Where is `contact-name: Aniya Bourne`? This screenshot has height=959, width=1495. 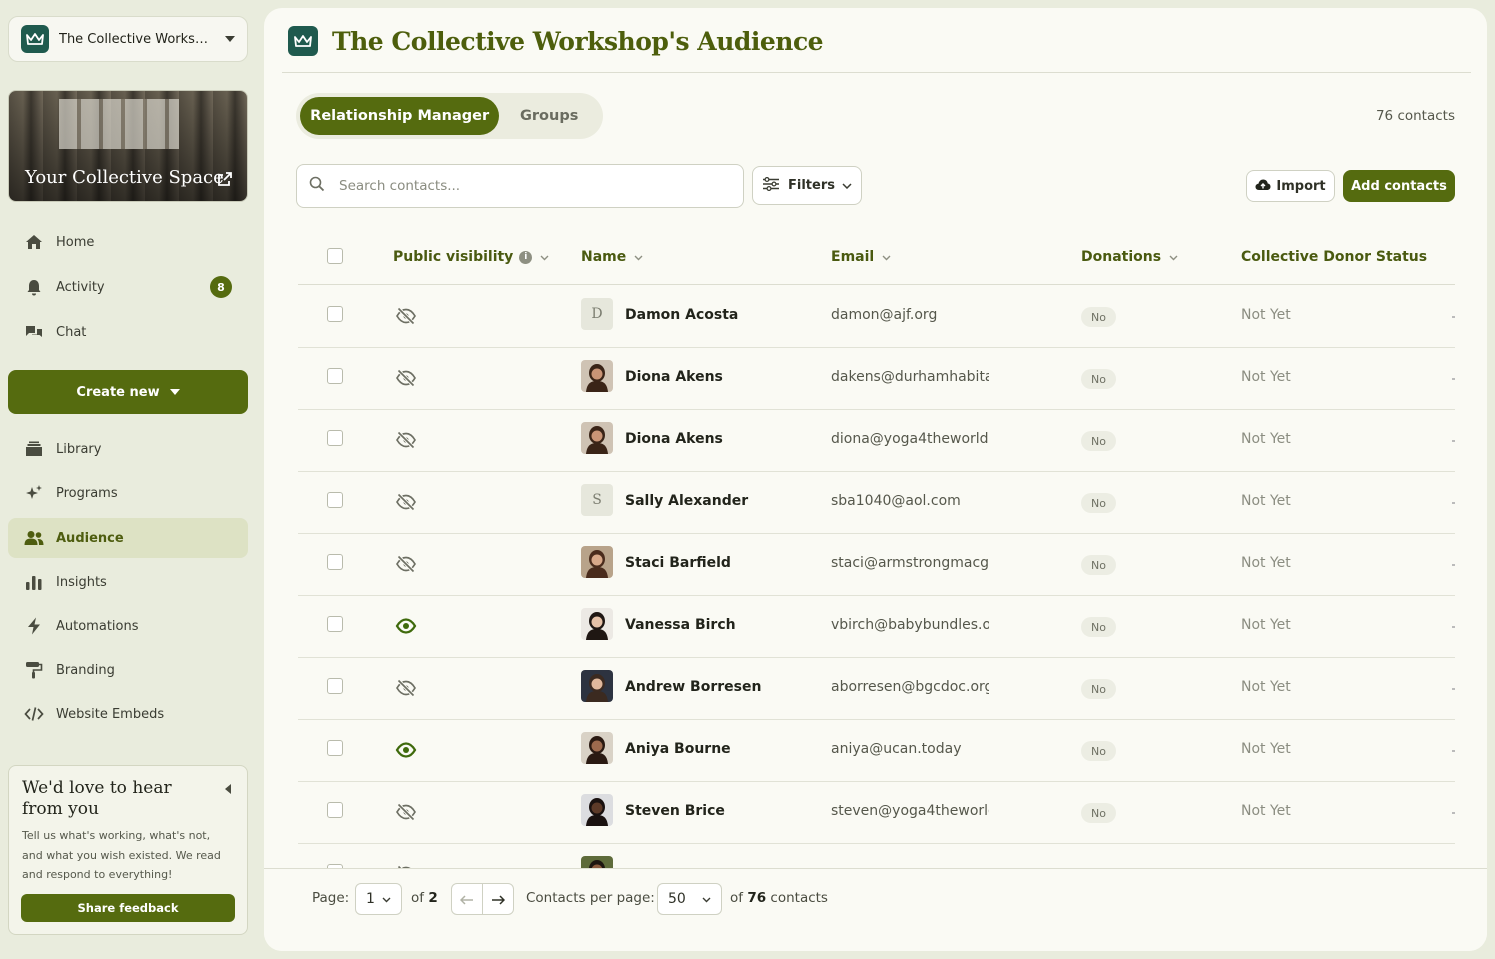
contact-name: Aniya Bourne is located at coordinates (678, 749).